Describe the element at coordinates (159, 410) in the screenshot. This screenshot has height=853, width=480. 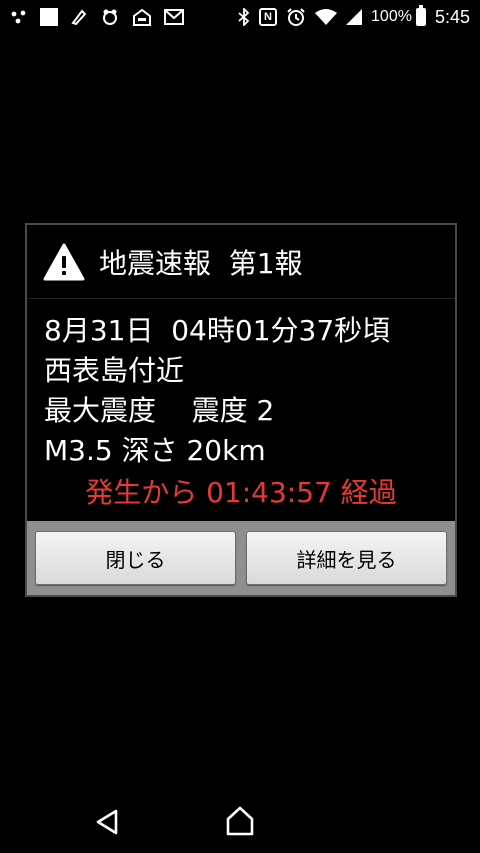
I see `quake-max-intensity: 最大震度 震度 2` at that location.